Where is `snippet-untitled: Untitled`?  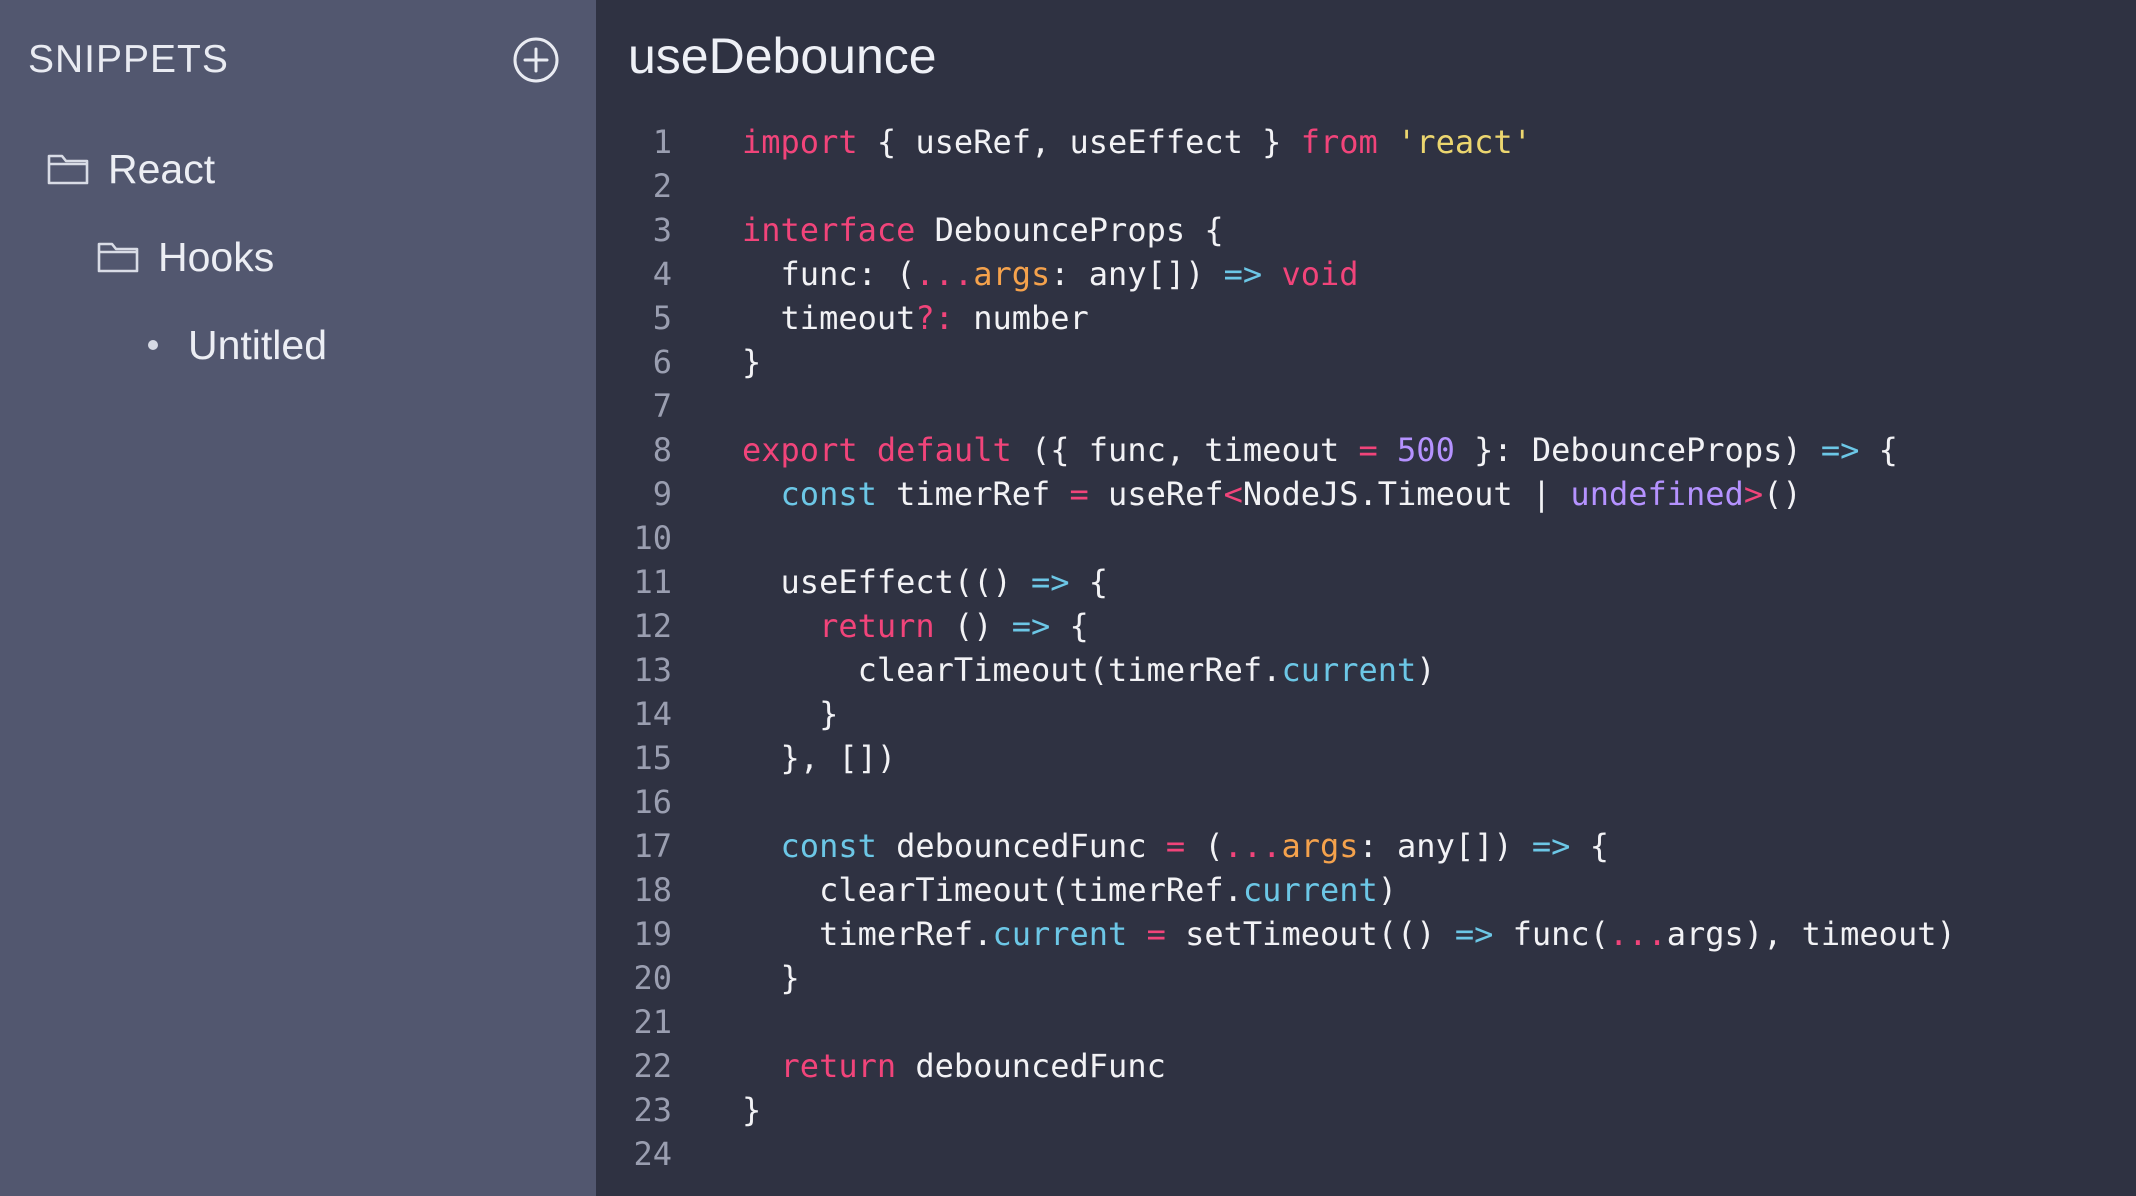
snippet-untitled: Untitled is located at coordinates (237, 345).